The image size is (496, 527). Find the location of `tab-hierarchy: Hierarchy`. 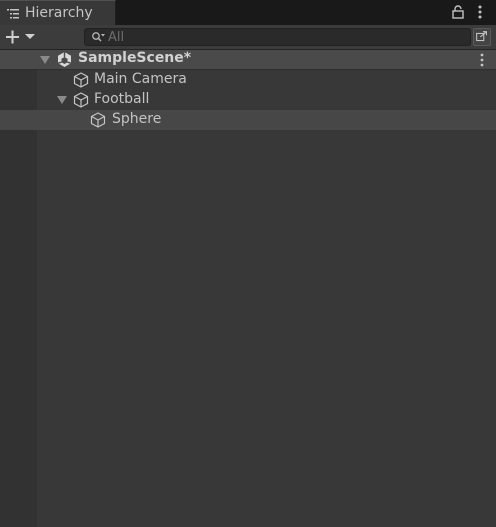

tab-hierarchy: Hierarchy is located at coordinates (58, 12).